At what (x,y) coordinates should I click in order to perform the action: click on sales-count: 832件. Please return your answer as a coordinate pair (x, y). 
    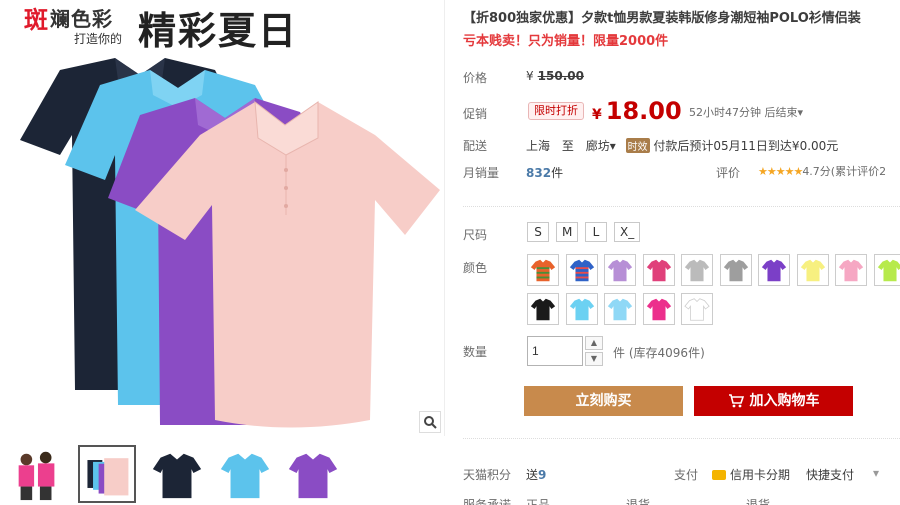
    Looking at the image, I should click on (544, 172).